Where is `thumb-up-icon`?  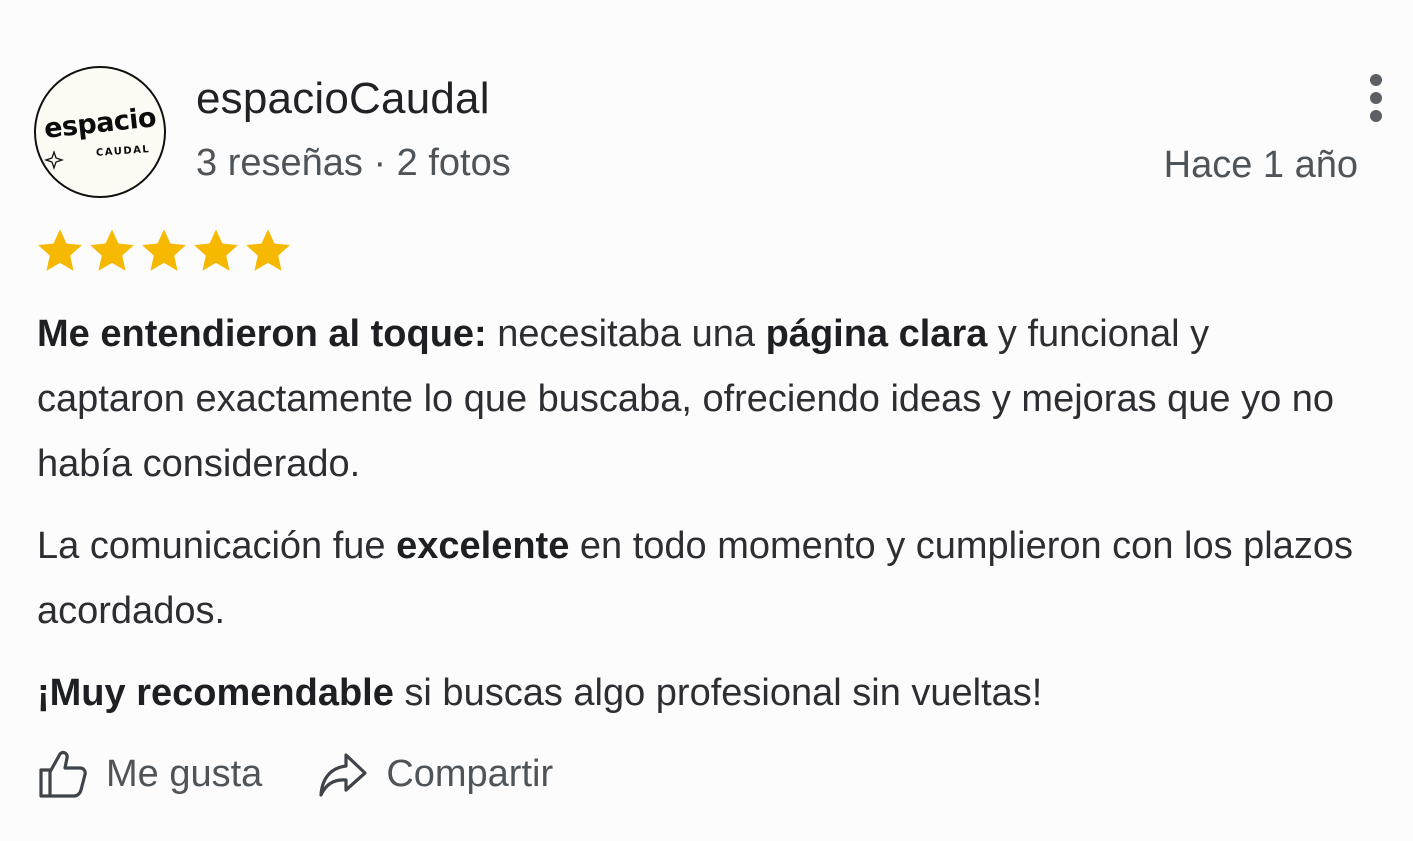
thumb-up-icon is located at coordinates (63, 774).